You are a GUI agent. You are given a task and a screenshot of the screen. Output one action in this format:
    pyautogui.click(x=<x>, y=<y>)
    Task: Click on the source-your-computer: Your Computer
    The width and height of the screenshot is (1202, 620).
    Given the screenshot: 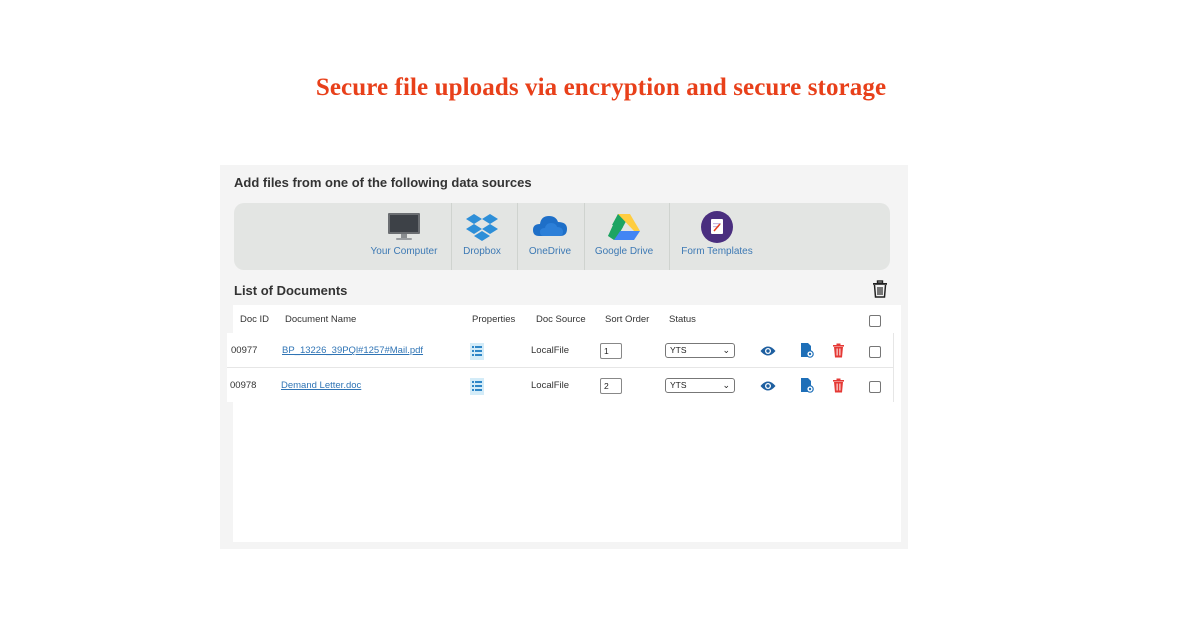 What is the action you would take?
    pyautogui.click(x=404, y=236)
    